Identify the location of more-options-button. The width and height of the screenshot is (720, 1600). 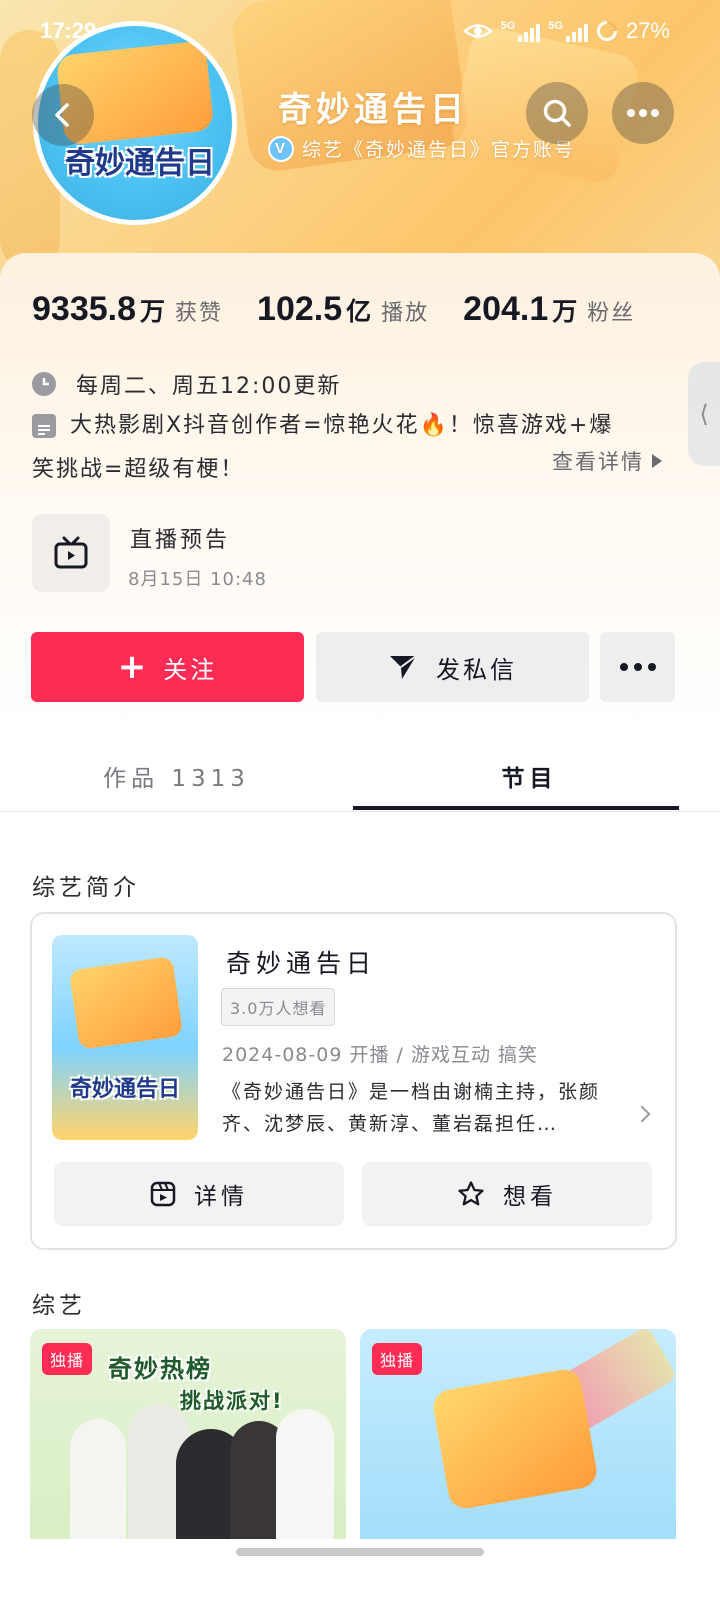
(643, 113).